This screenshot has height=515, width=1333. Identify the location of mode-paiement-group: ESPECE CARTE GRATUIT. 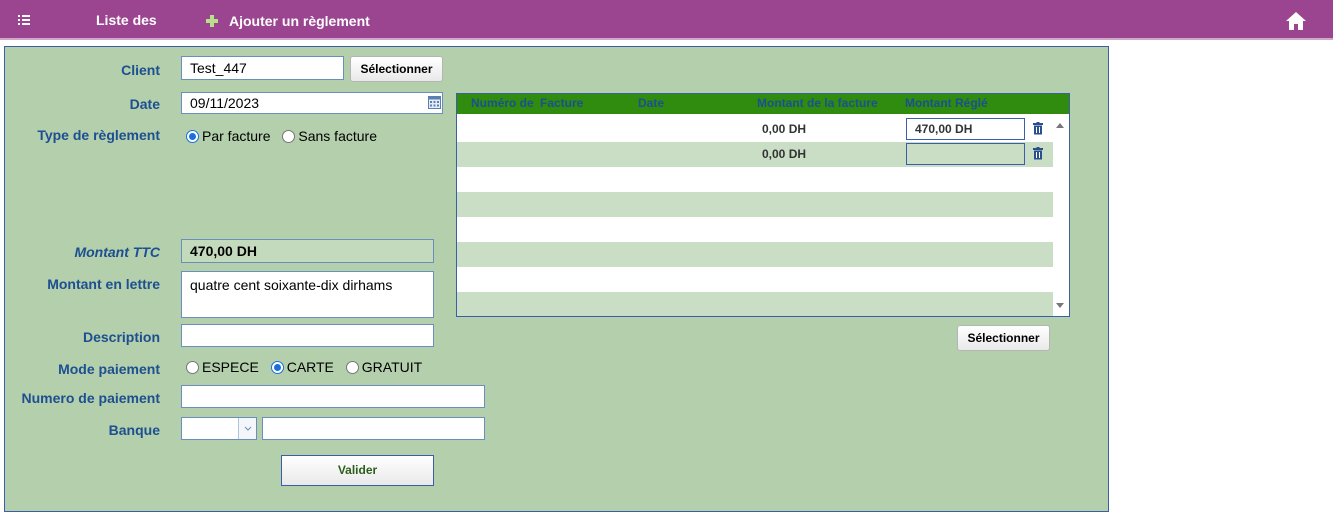
(308, 367).